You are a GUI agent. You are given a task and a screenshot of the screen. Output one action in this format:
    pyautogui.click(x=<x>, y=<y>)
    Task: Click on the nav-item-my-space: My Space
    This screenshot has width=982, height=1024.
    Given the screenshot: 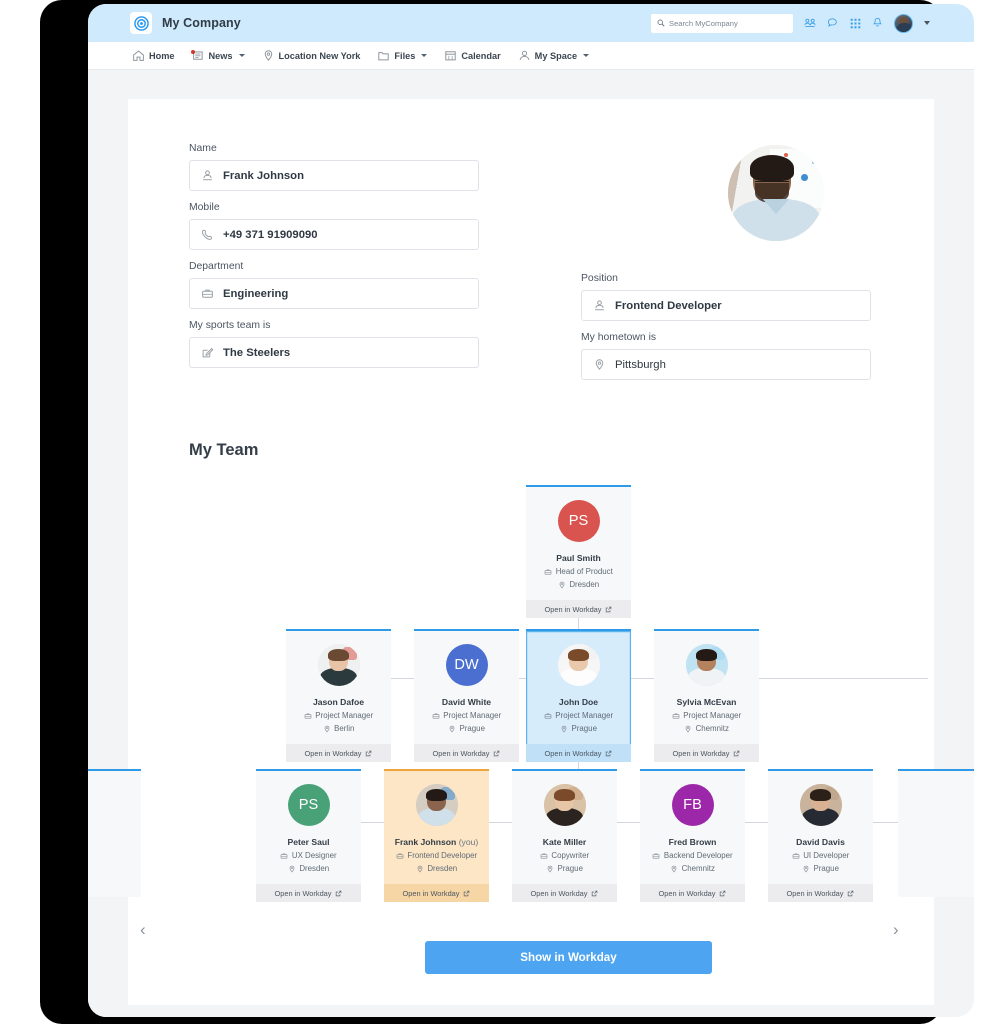 What is the action you would take?
    pyautogui.click(x=554, y=55)
    